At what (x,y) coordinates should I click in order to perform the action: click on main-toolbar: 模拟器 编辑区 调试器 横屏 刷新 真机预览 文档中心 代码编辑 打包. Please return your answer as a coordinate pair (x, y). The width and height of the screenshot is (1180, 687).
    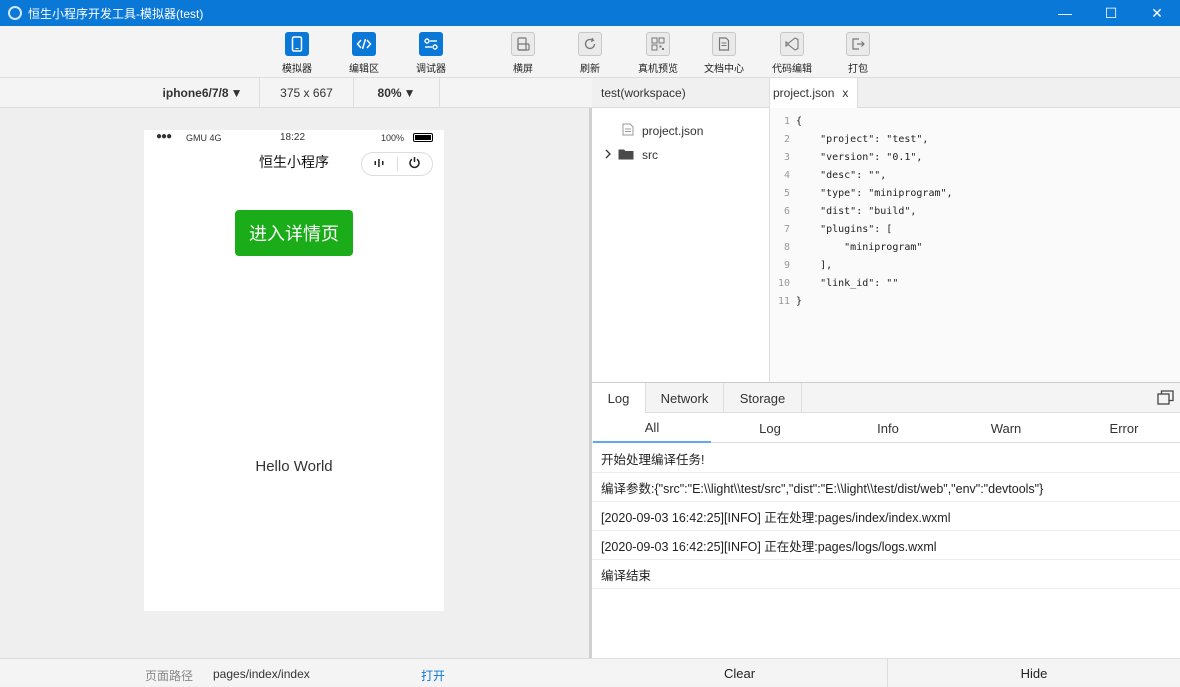
    Looking at the image, I should click on (590, 52).